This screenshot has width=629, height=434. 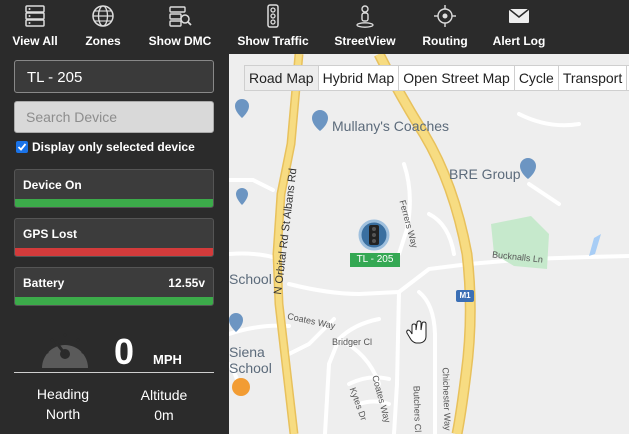 I want to click on display-only-checkbox, so click(x=22, y=147).